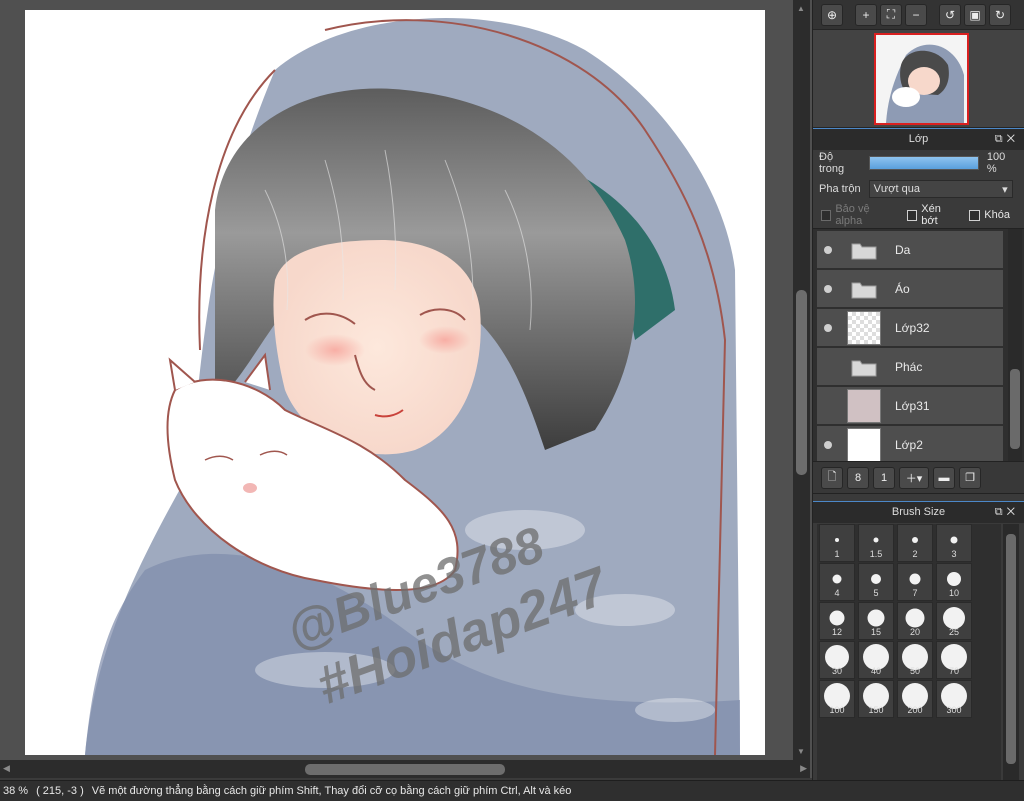 The height and width of the screenshot is (801, 1024). I want to click on new-layer-icon: 🗋, so click(832, 477).